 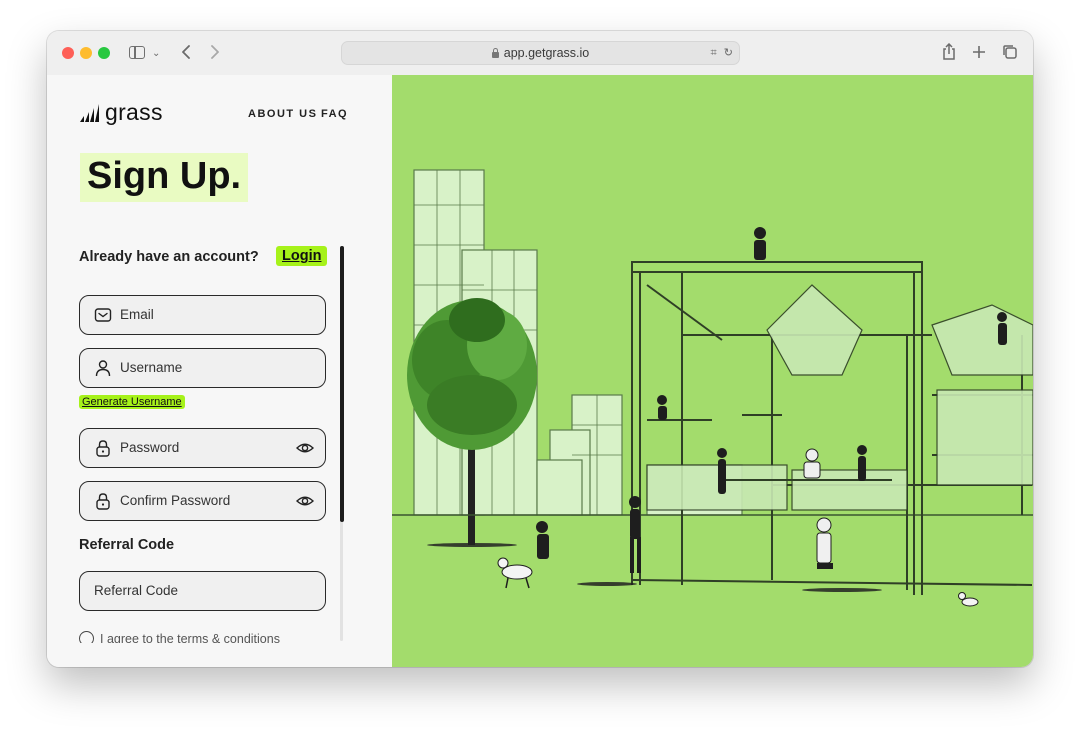 What do you see at coordinates (515, 573) in the screenshot?
I see `dog` at bounding box center [515, 573].